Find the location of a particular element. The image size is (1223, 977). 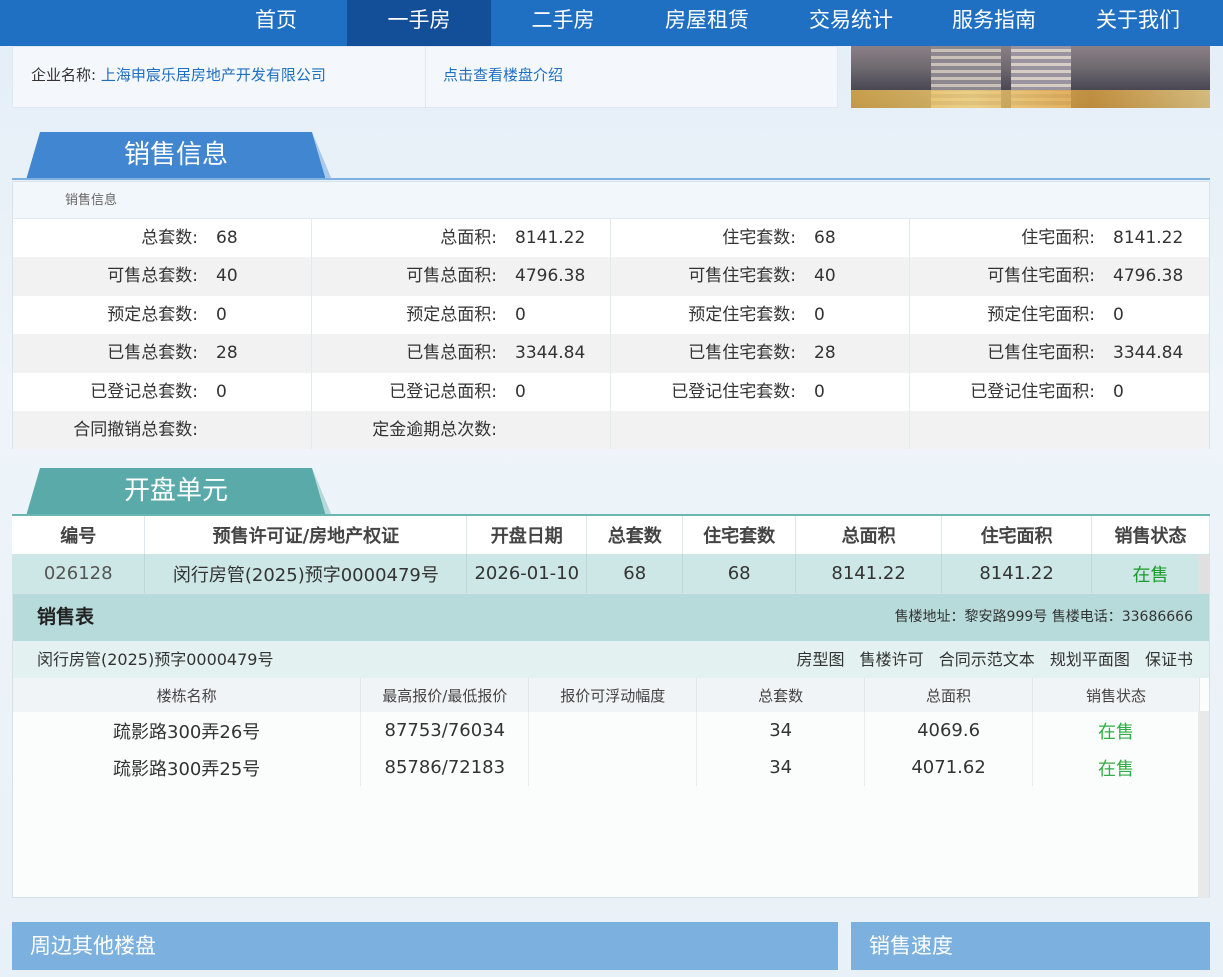

sales-info-label: 预定总套数: is located at coordinates (152, 314).